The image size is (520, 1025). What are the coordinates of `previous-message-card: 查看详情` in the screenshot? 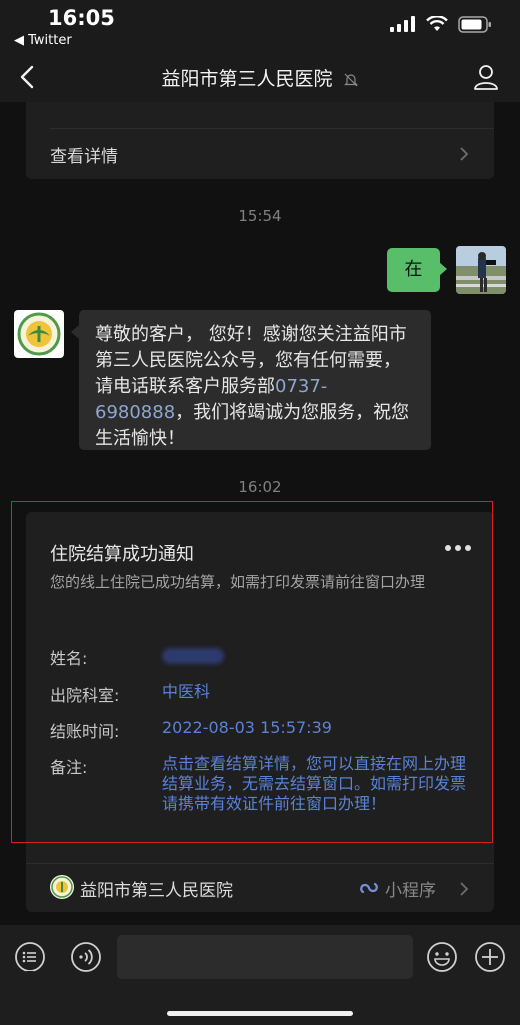 It's located at (260, 140).